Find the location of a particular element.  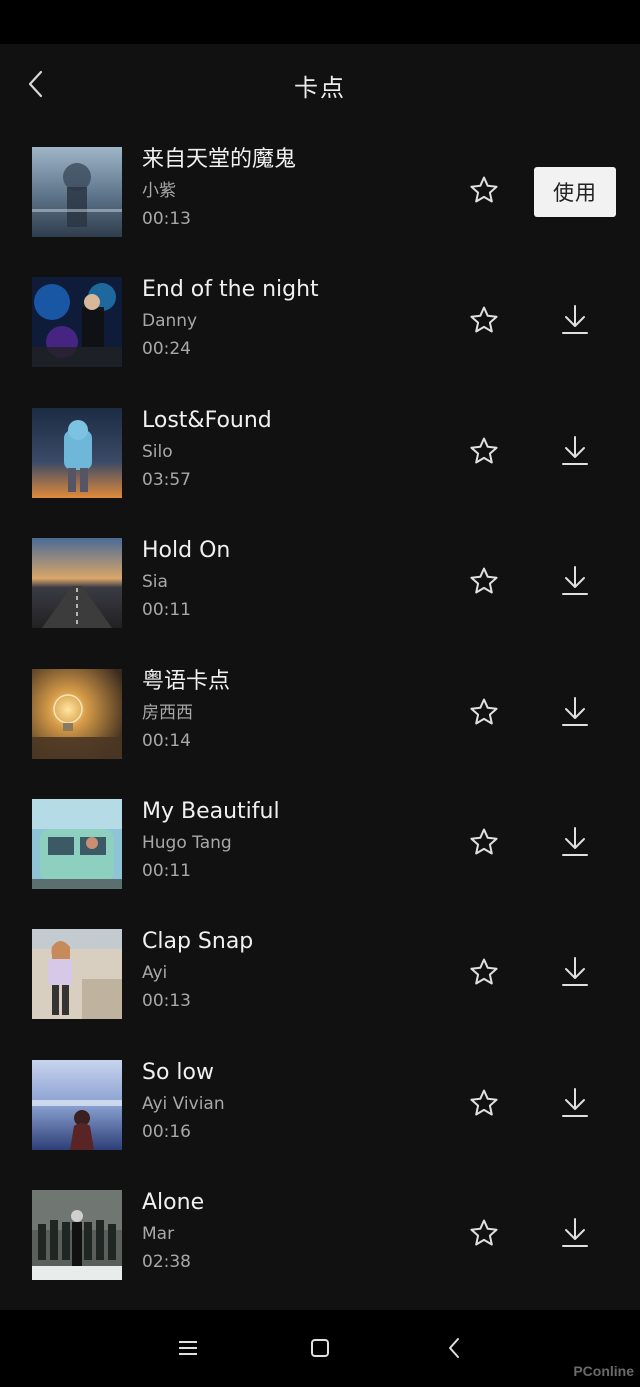

song-info: 来自天堂的魔鬼 小紫 00:13 is located at coordinates (292, 188).